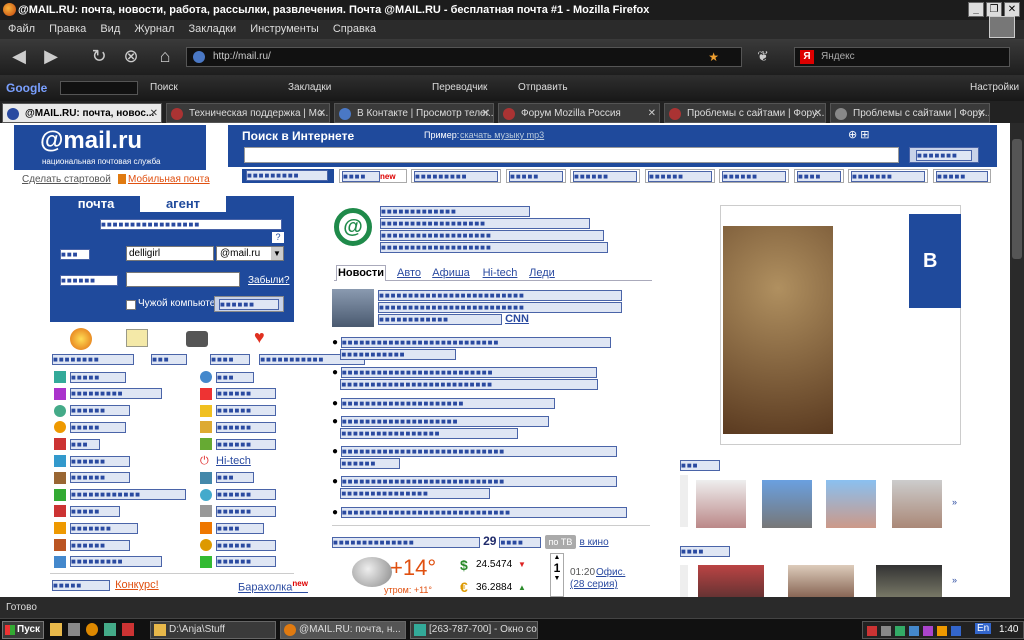 The width and height of the screenshot is (1024, 640). What do you see at coordinates (754, 176) in the screenshot?
I see `search-tab-7: ■■■■■■` at bounding box center [754, 176].